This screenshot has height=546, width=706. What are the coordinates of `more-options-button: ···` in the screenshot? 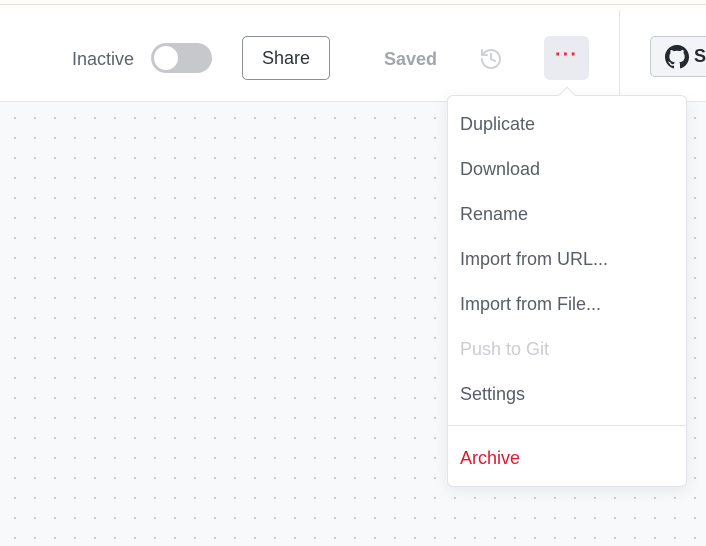 It's located at (566, 58).